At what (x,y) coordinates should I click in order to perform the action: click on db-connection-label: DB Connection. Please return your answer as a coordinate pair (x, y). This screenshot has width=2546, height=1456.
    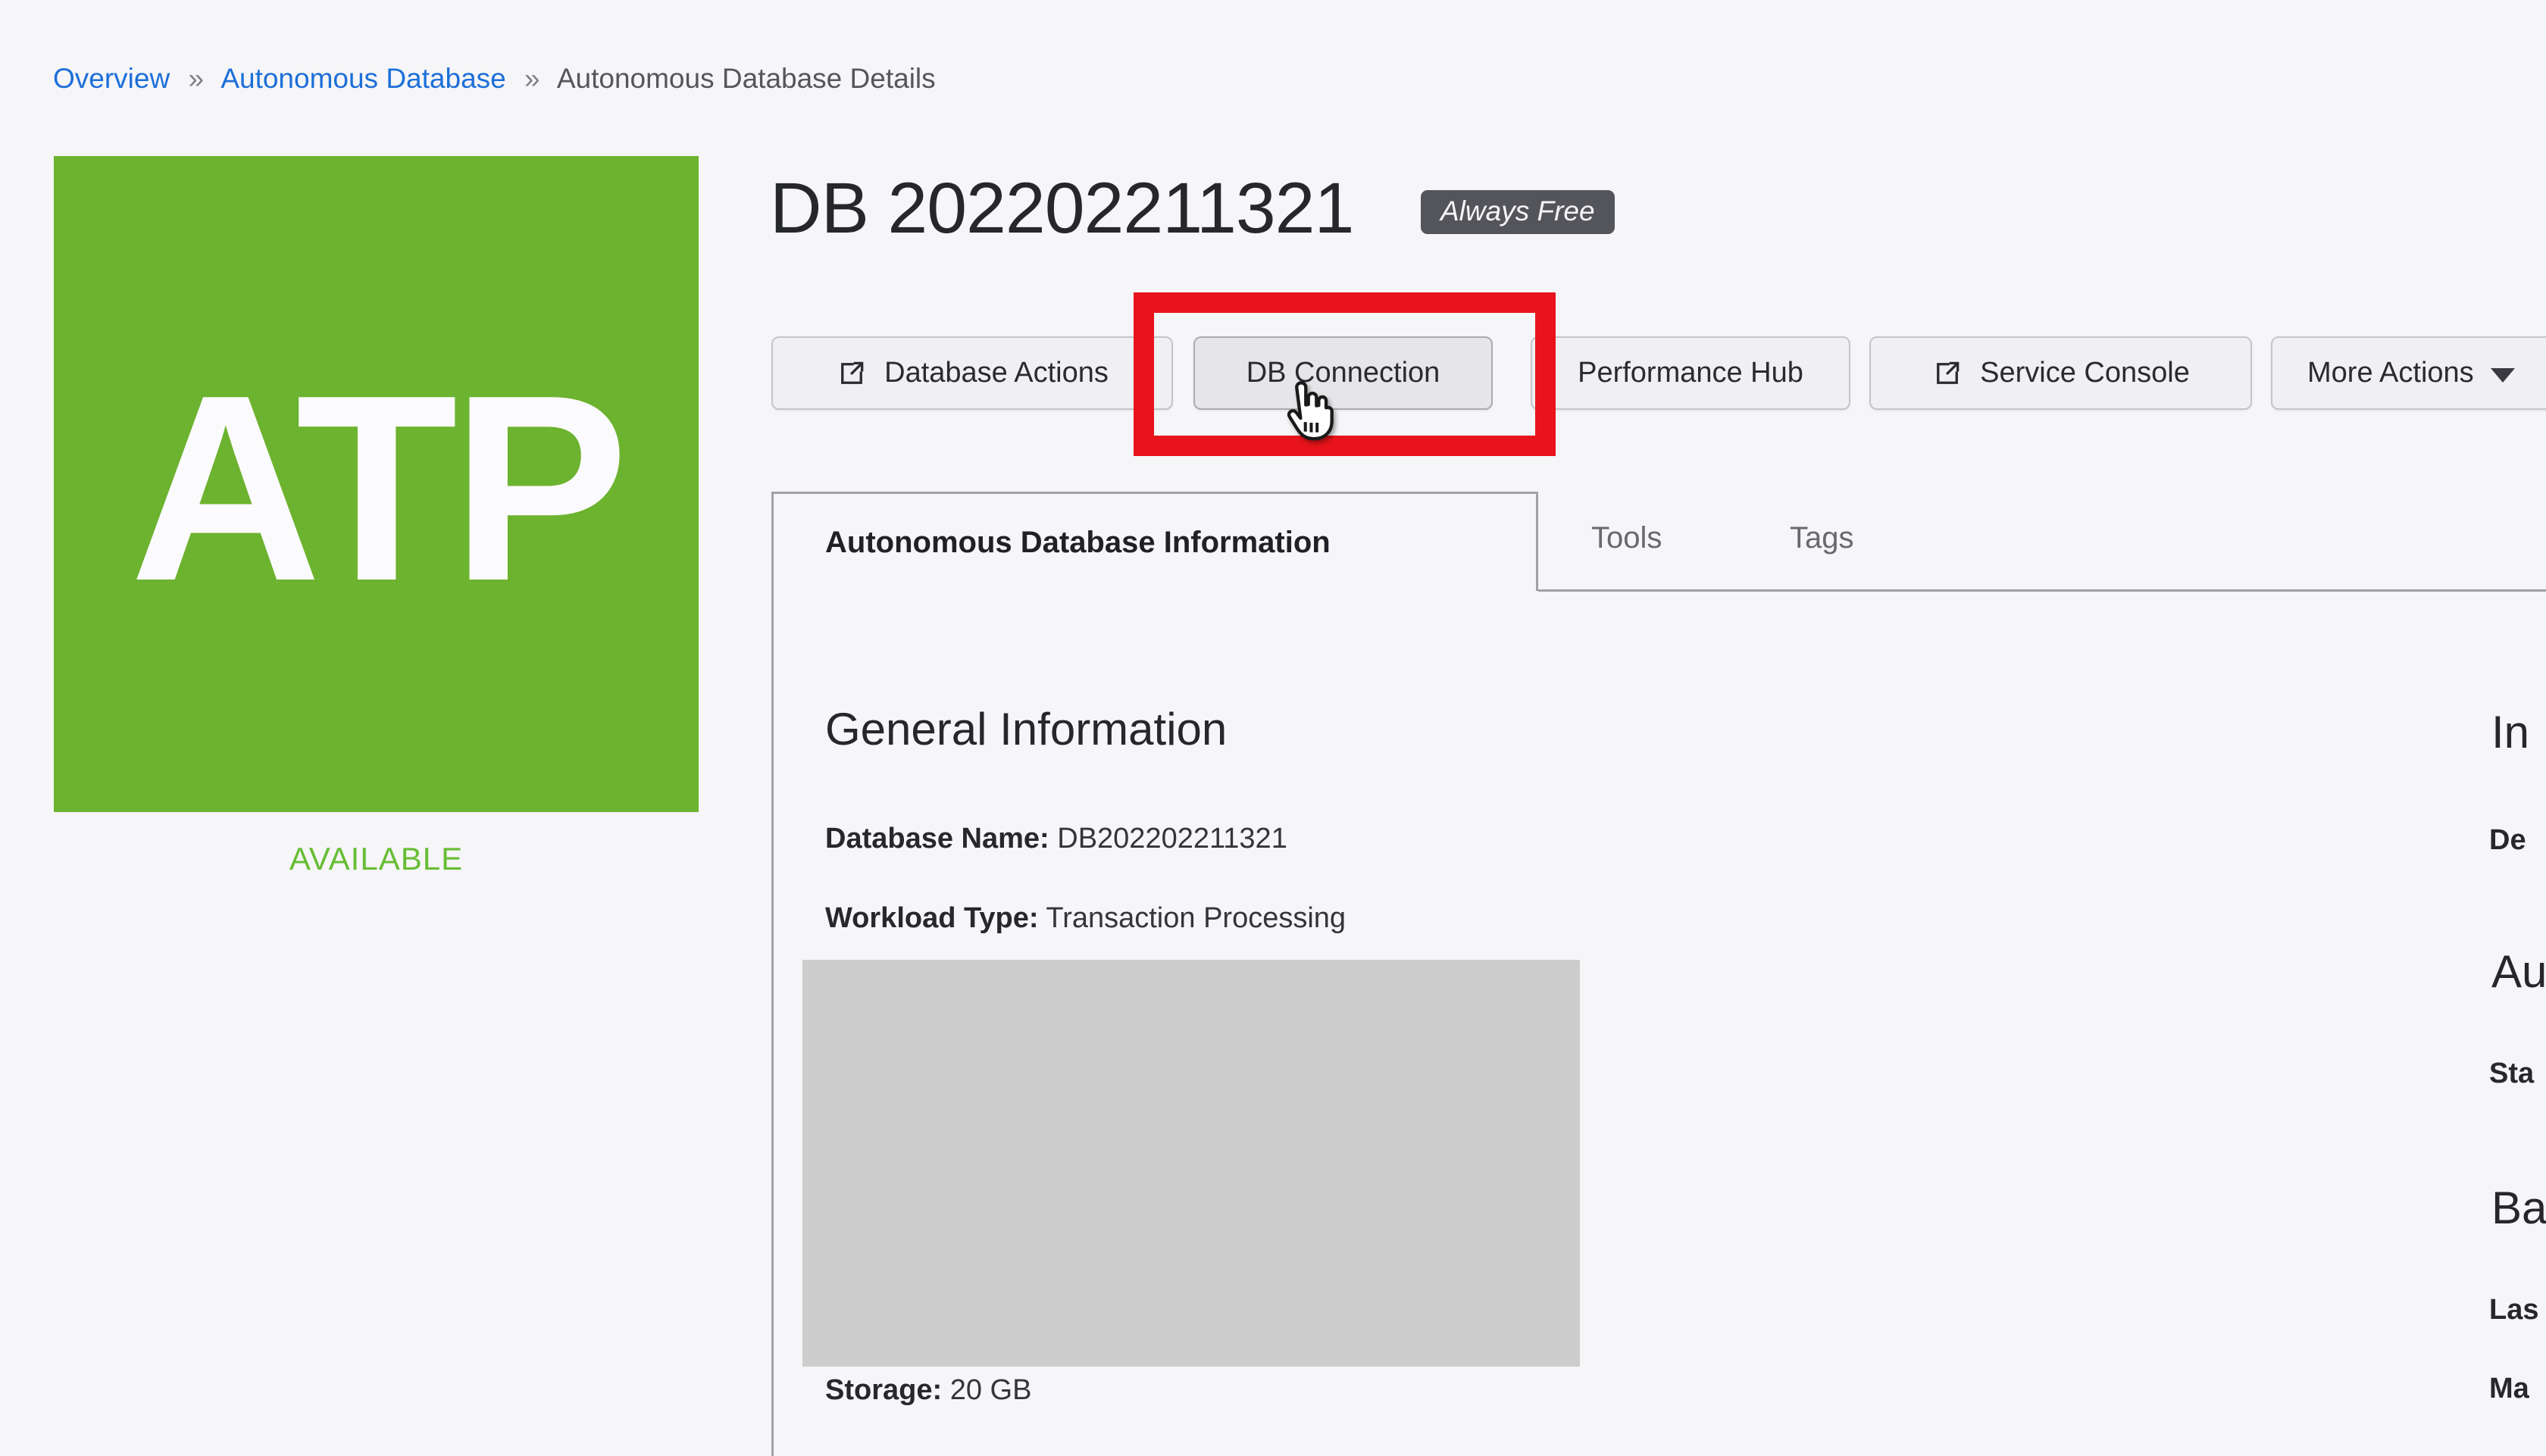
    Looking at the image, I should click on (1343, 373).